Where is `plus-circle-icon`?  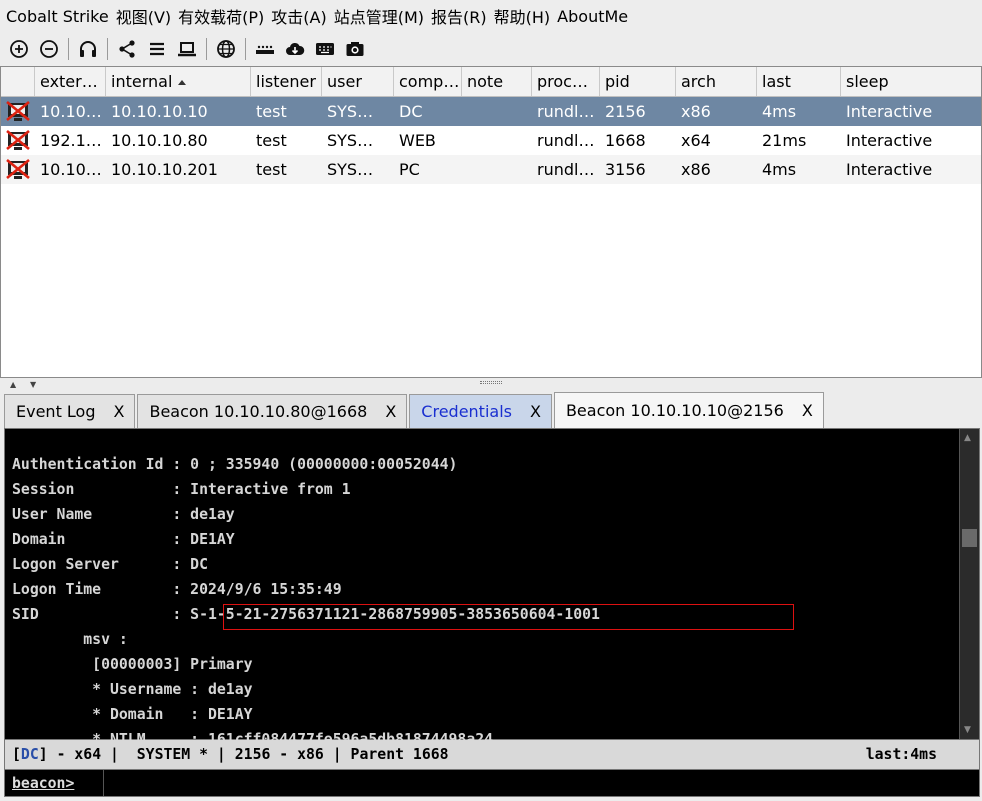
plus-circle-icon is located at coordinates (19, 49).